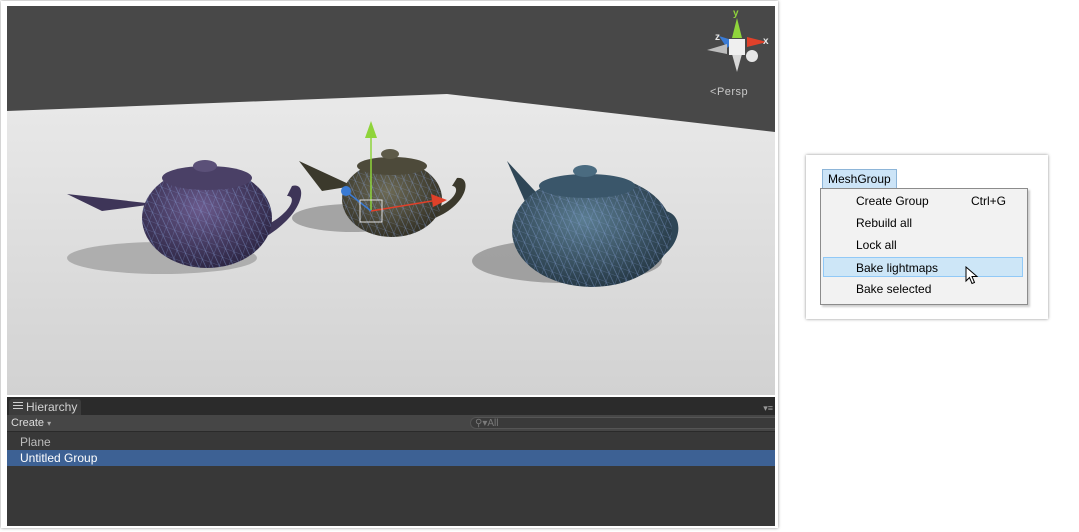 Image resolution: width=1079 pixels, height=532 pixels. Describe the element at coordinates (738, 40) in the screenshot. I see `orientation-gizmo: y x z` at that location.